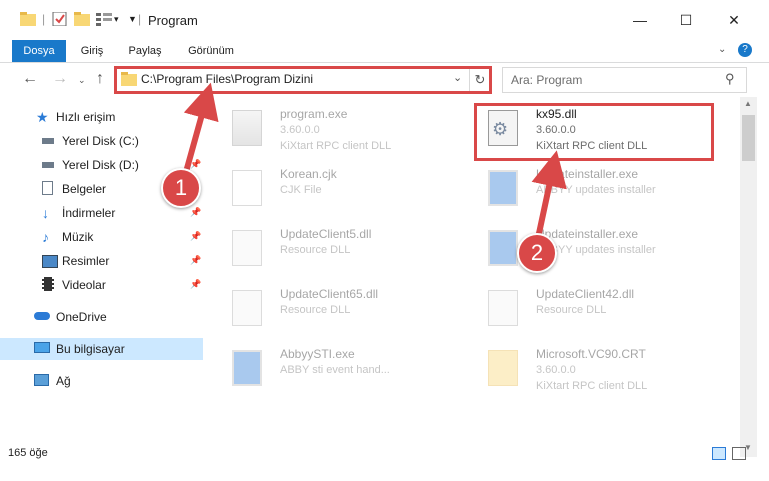 The image size is (769, 481). I want to click on sidebar-item-videos: Videolar 📌, so click(101, 285).